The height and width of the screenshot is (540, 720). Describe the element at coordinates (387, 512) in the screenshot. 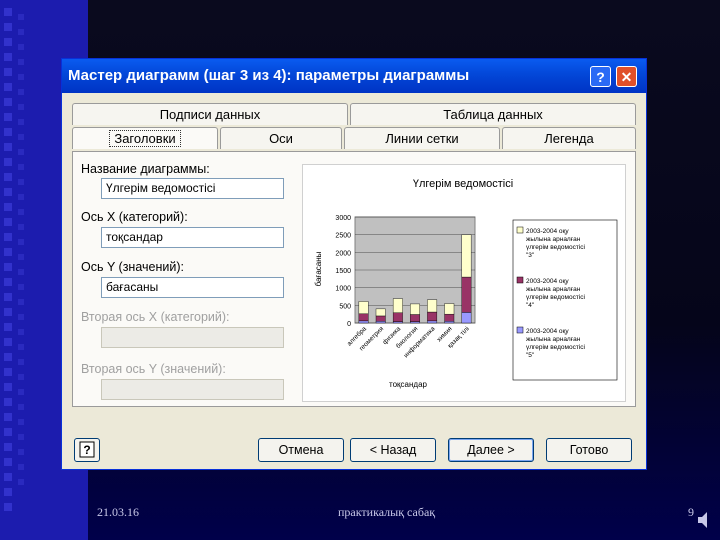

I see `footer-caption: практикалық сабақ` at that location.